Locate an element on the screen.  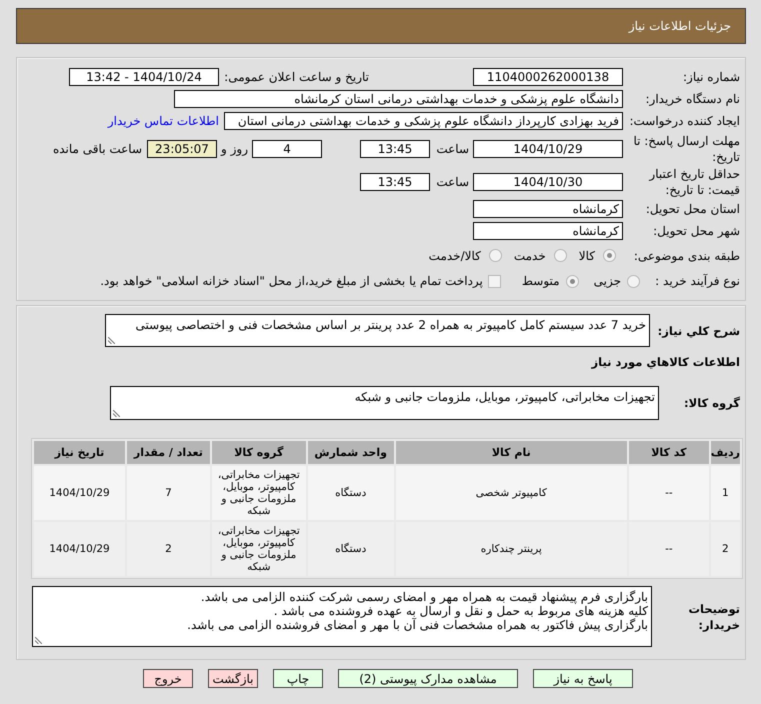
radio-label: کالا is located at coordinates (586, 255).